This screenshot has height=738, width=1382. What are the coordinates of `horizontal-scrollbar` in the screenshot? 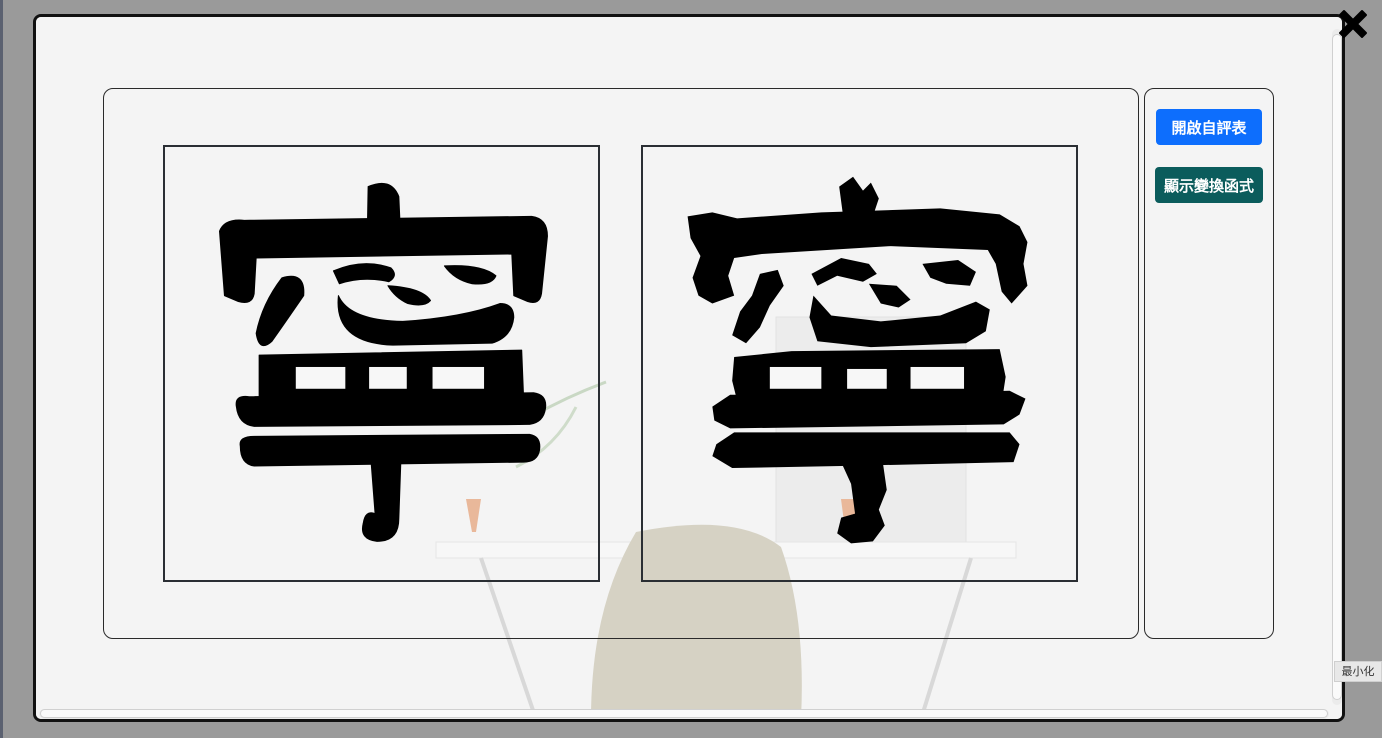 It's located at (684, 714).